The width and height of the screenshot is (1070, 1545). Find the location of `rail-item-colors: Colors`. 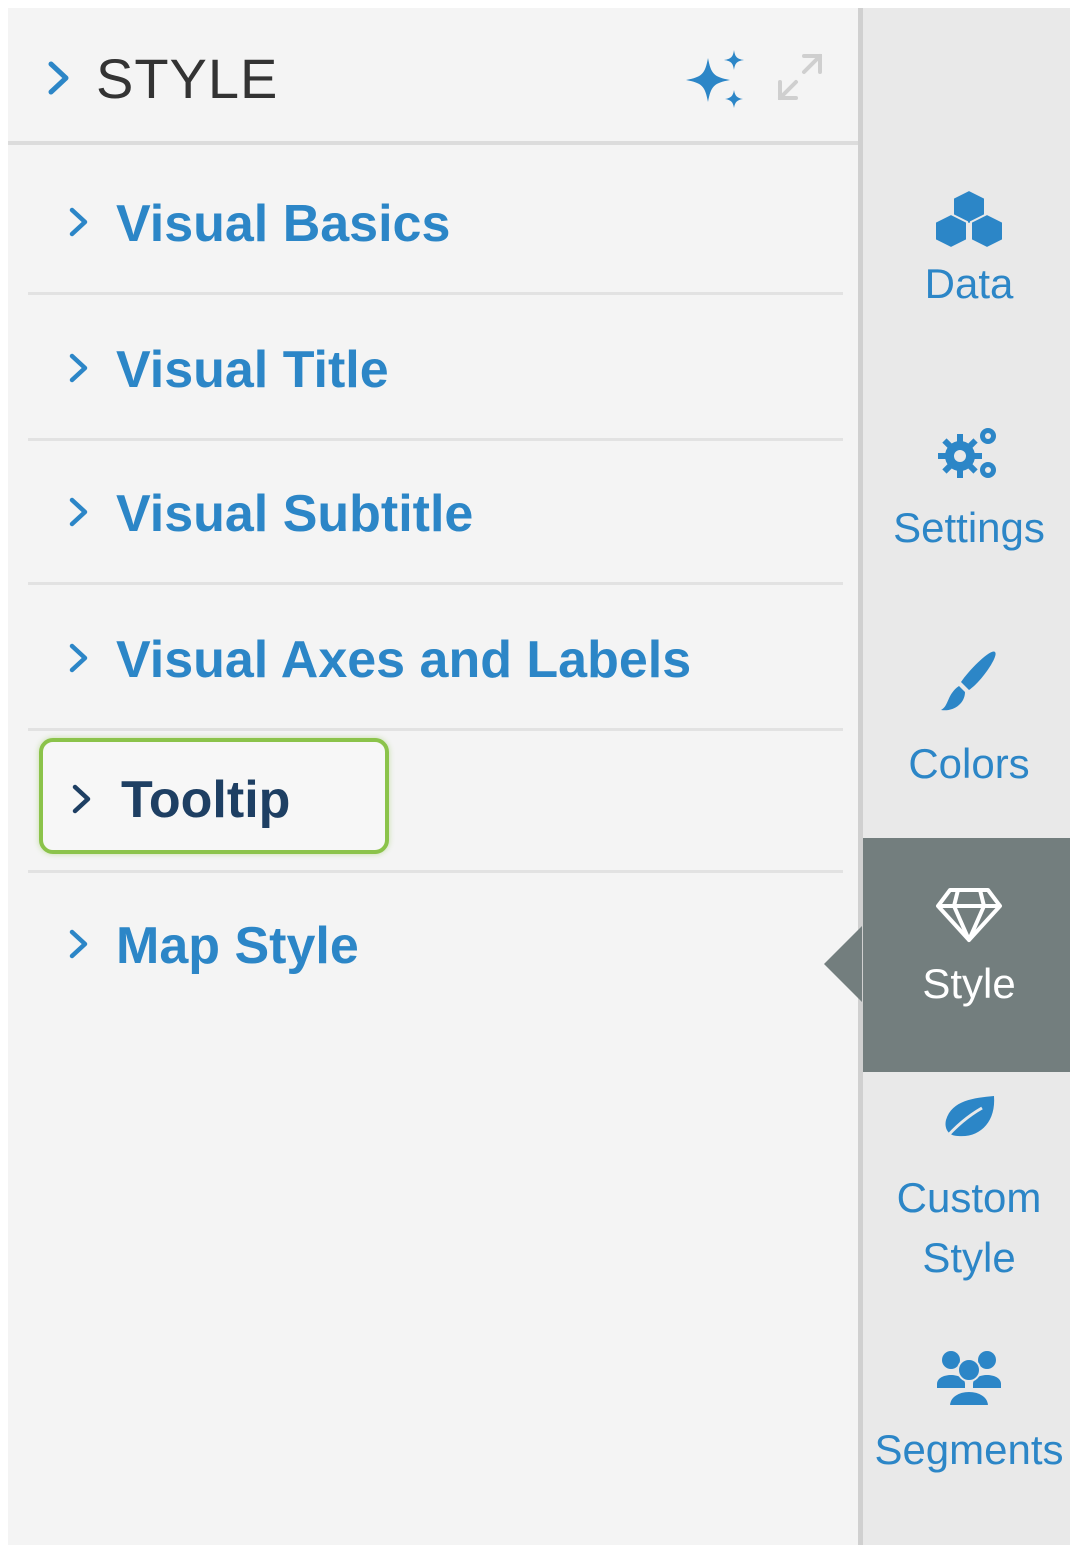

rail-item-colors: Colors is located at coordinates (966, 718).